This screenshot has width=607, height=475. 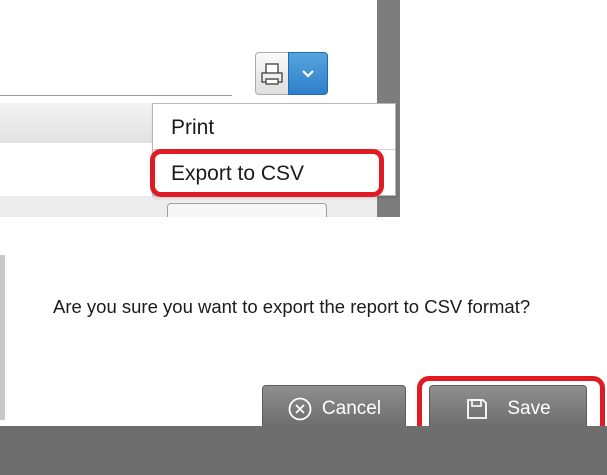 I want to click on export-csv-highlight, so click(x=267, y=173).